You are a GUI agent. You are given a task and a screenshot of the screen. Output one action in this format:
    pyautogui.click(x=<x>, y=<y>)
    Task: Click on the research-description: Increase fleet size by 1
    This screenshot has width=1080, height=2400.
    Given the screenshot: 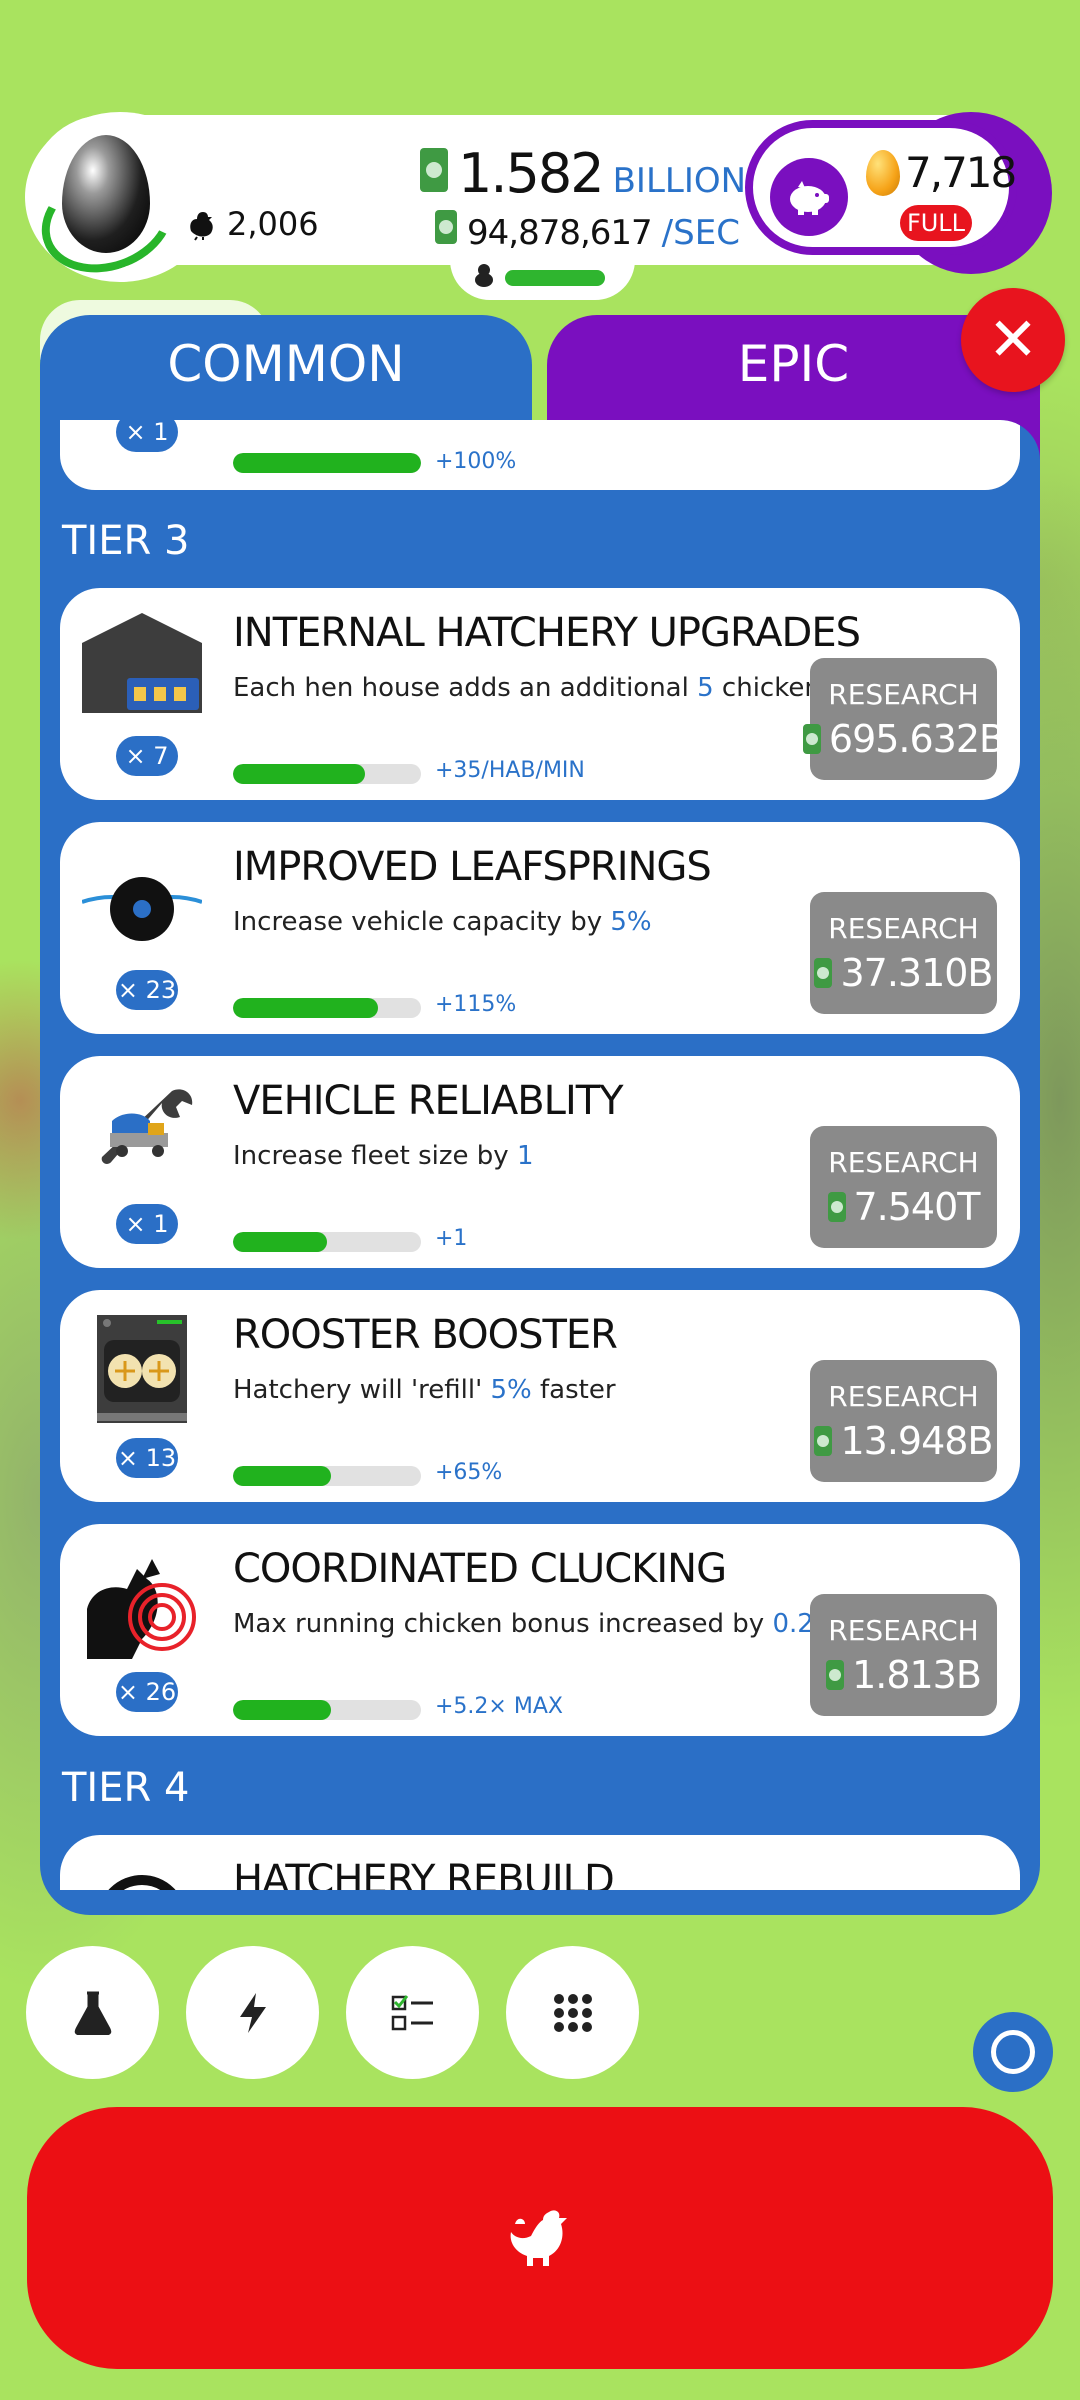 What is the action you would take?
    pyautogui.click(x=383, y=1156)
    